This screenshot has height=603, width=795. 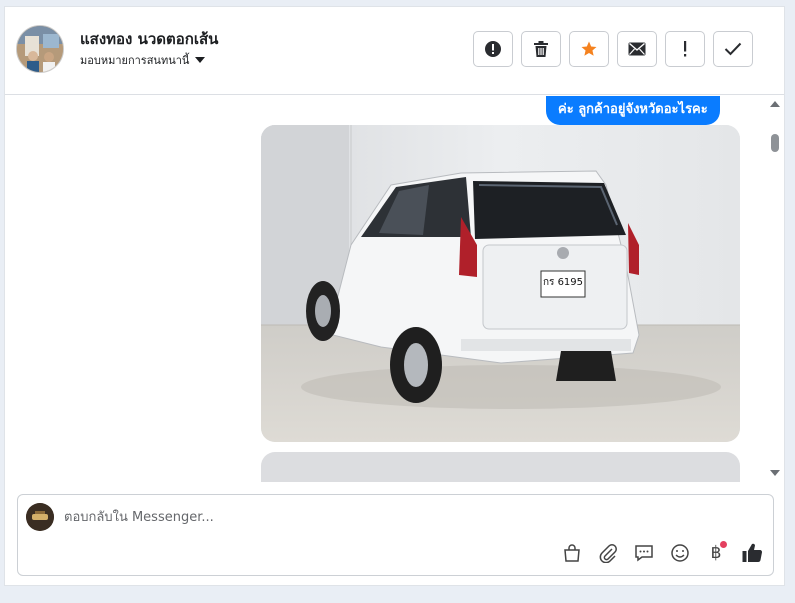 What do you see at coordinates (662, 553) in the screenshot?
I see `composer-toolbar: ฿` at bounding box center [662, 553].